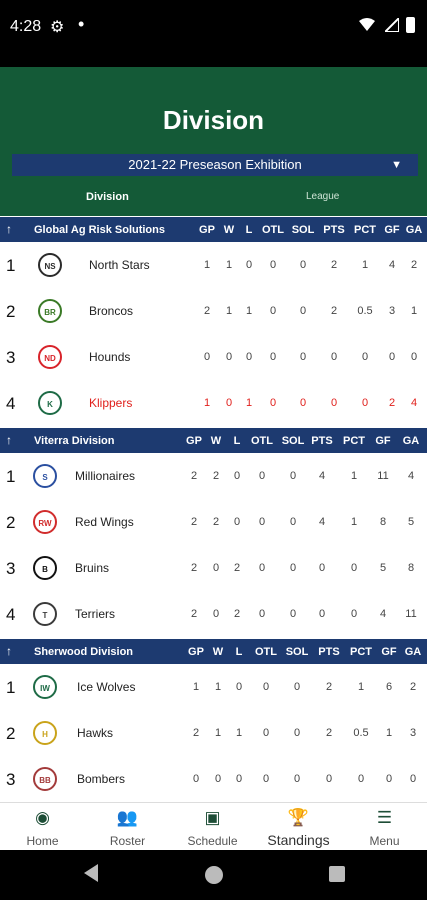  What do you see at coordinates (213, 120) in the screenshot?
I see `page-title: Division` at bounding box center [213, 120].